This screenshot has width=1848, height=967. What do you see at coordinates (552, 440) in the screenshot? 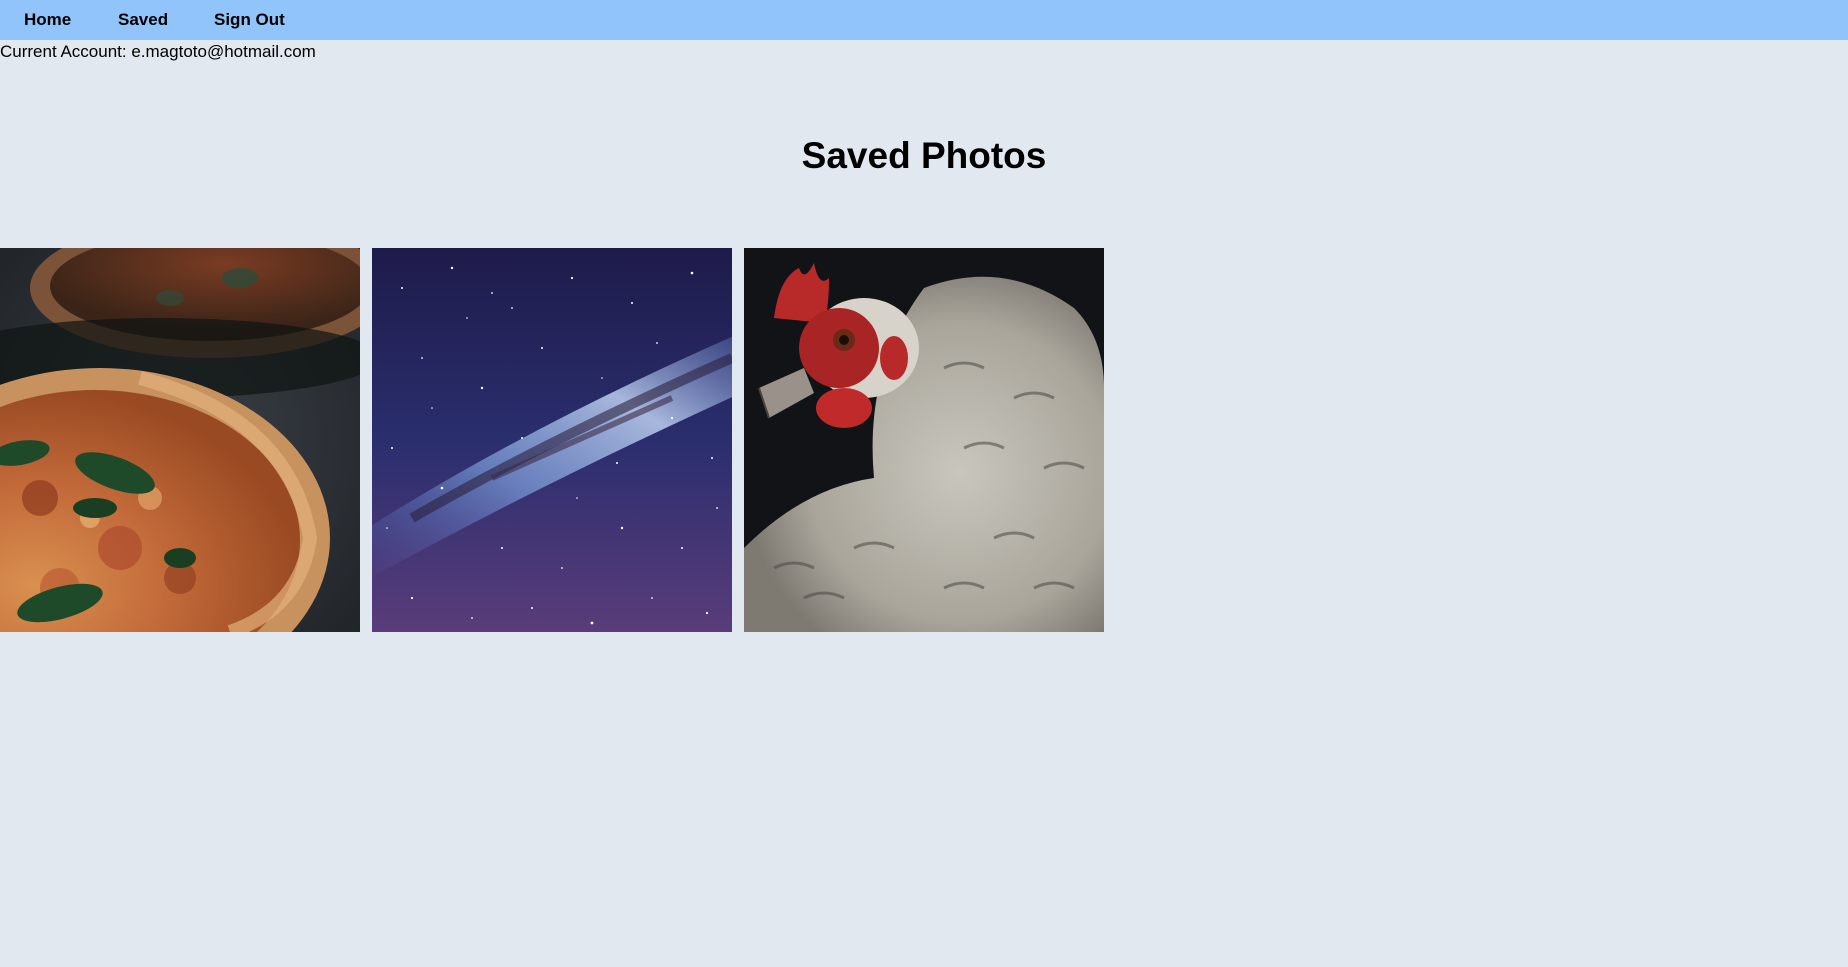
I see `saved-photo-galaxy` at bounding box center [552, 440].